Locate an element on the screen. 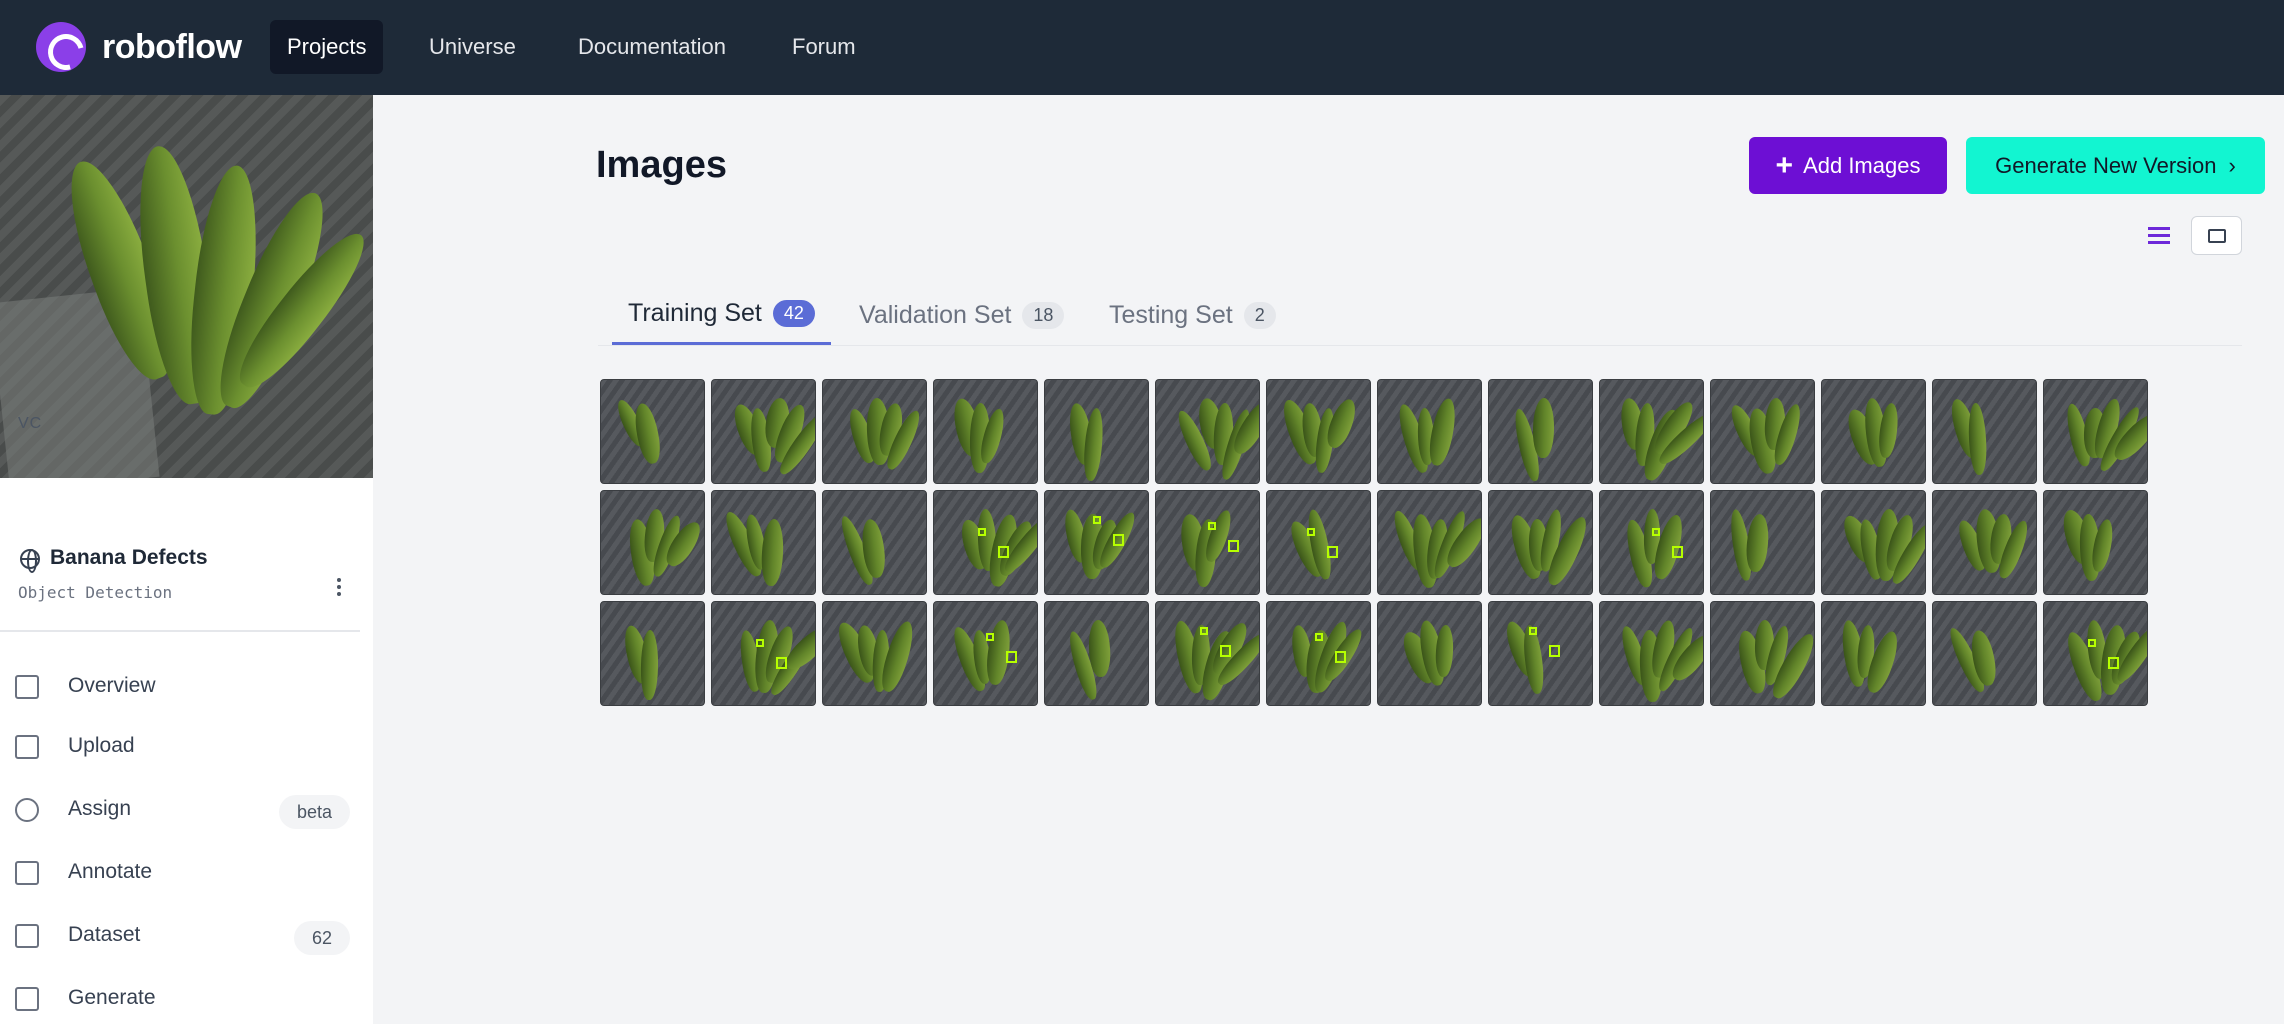  page-title: Images is located at coordinates (661, 165).